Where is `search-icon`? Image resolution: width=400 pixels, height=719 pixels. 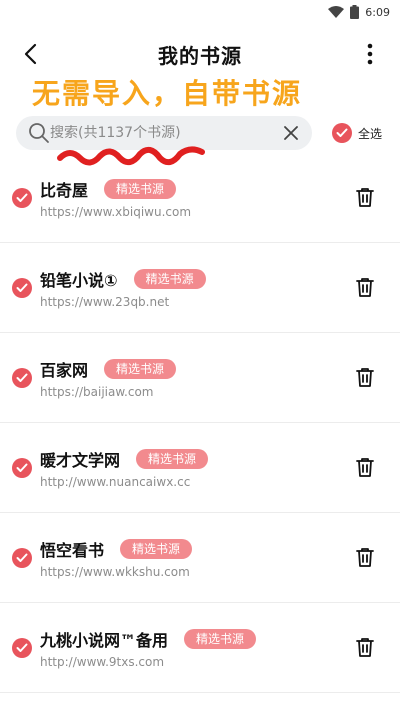 search-icon is located at coordinates (39, 133).